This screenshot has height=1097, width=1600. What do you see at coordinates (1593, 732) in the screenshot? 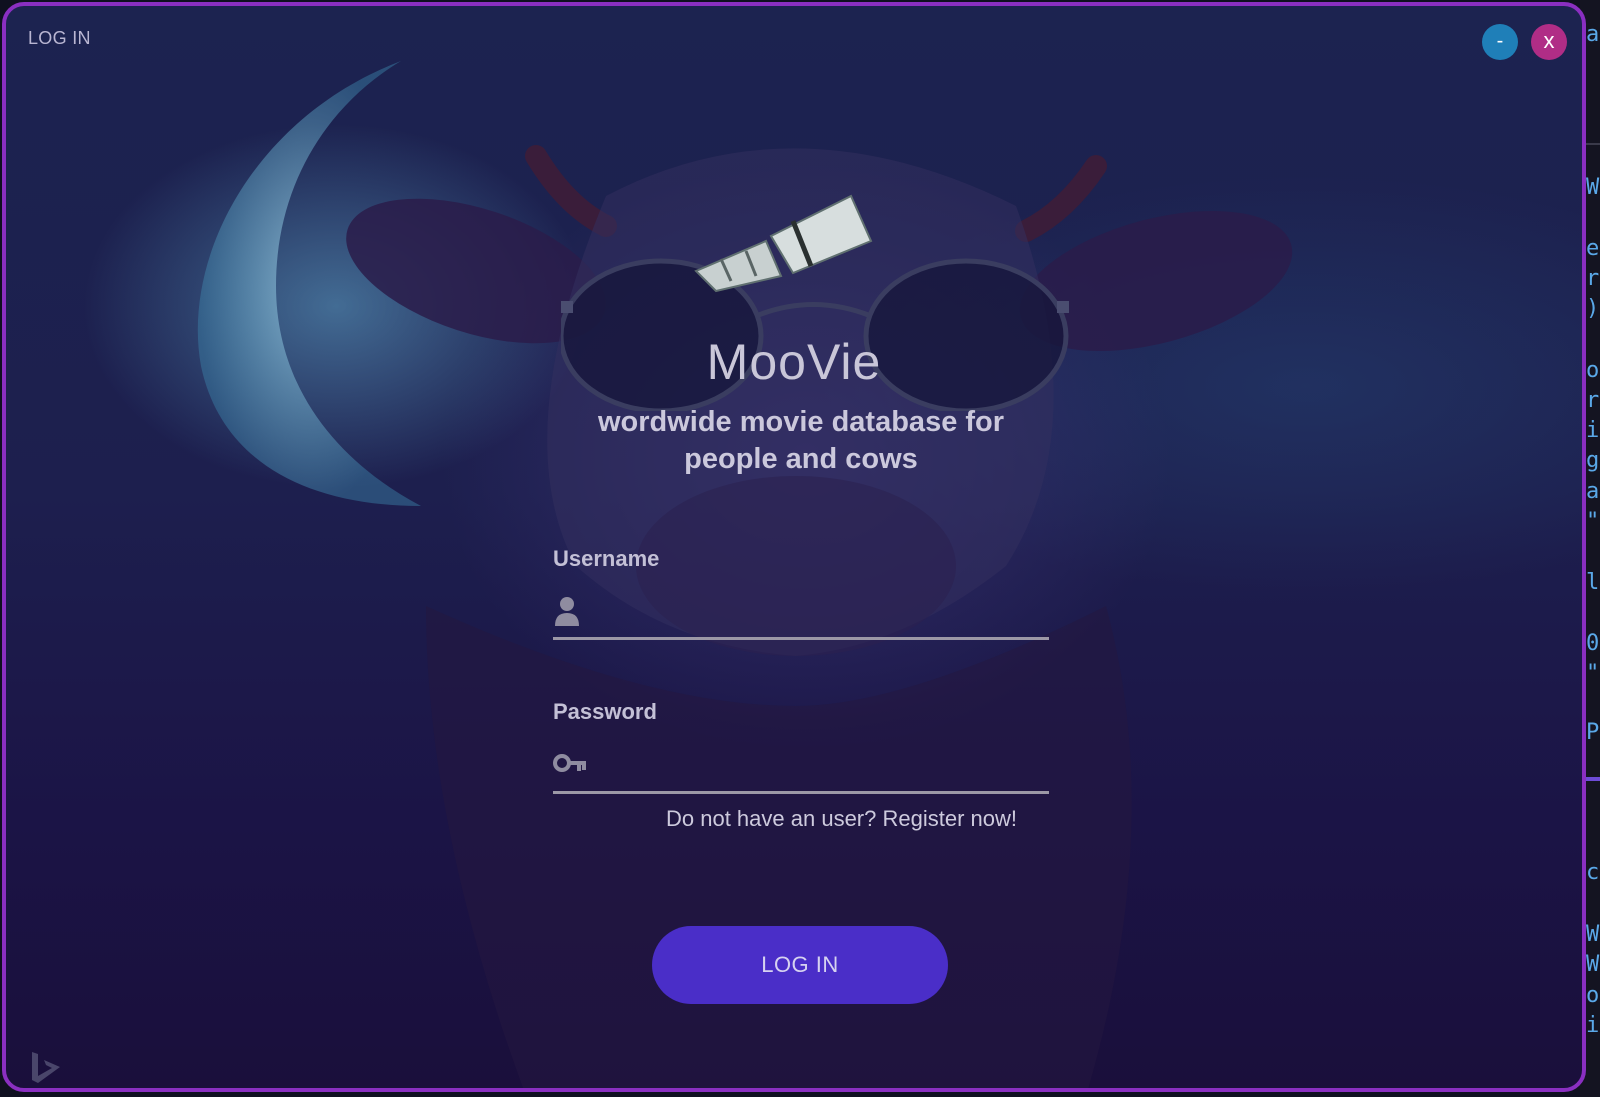
I see `editor-char: P` at bounding box center [1593, 732].